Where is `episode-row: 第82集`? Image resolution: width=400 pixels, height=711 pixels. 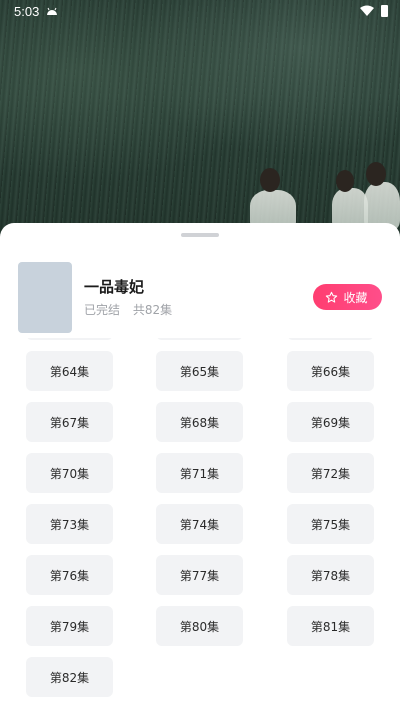 episode-row: 第82集 is located at coordinates (200, 682).